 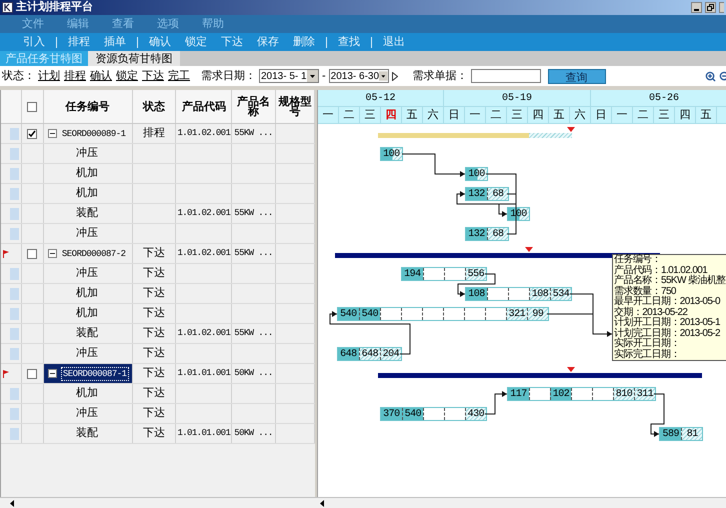 I want to click on status-filter-link: 计划, so click(x=49, y=76).